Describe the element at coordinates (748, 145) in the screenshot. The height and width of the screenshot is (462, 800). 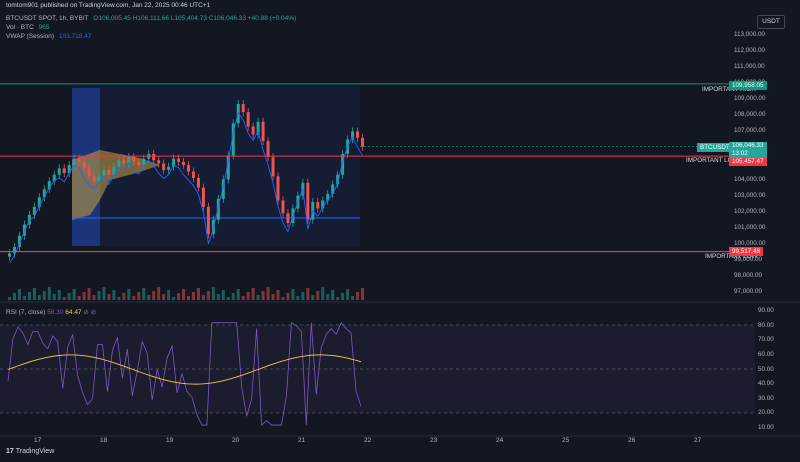
I see `current-price-value: 106,046.33` at that location.